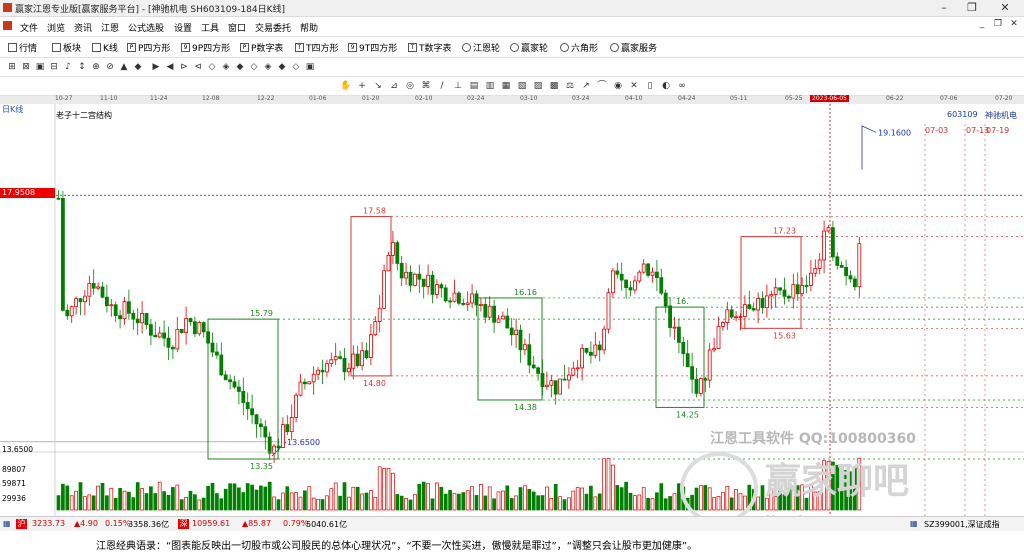 The image size is (1024, 554). I want to click on tool-2-icon: ▣, so click(40, 67).